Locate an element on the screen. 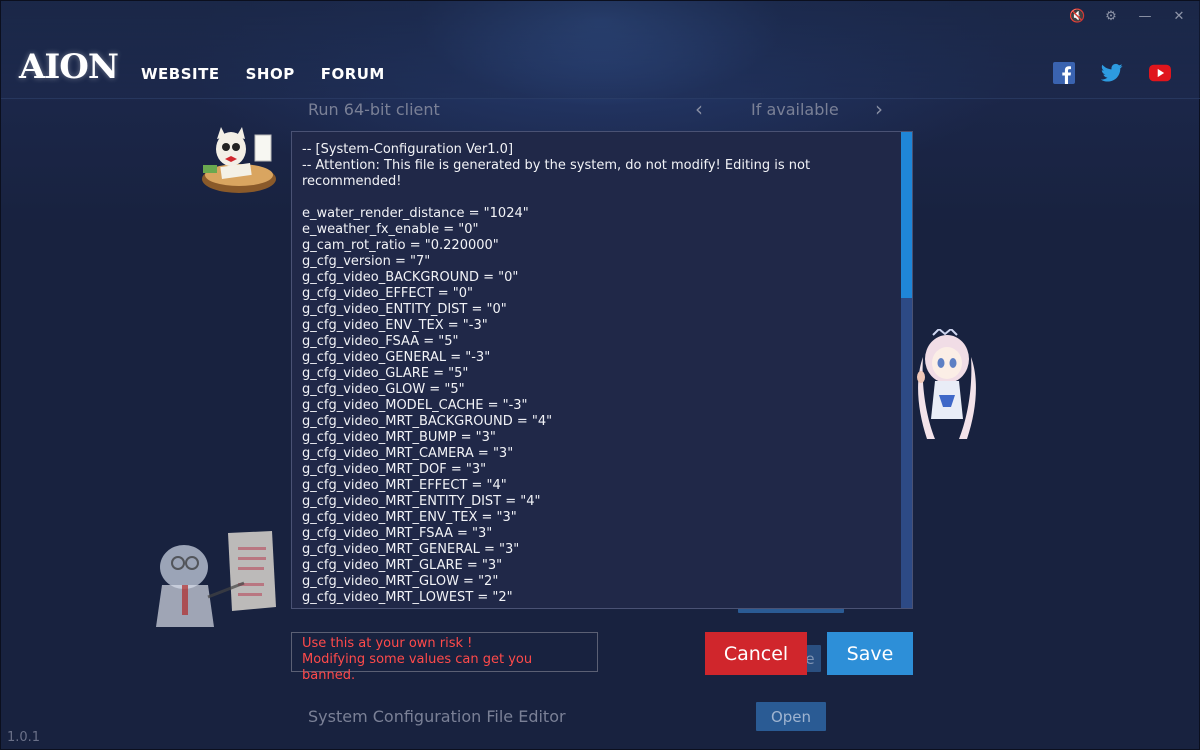  config-line: e_weather_fx_enable = "0" is located at coordinates (390, 229).